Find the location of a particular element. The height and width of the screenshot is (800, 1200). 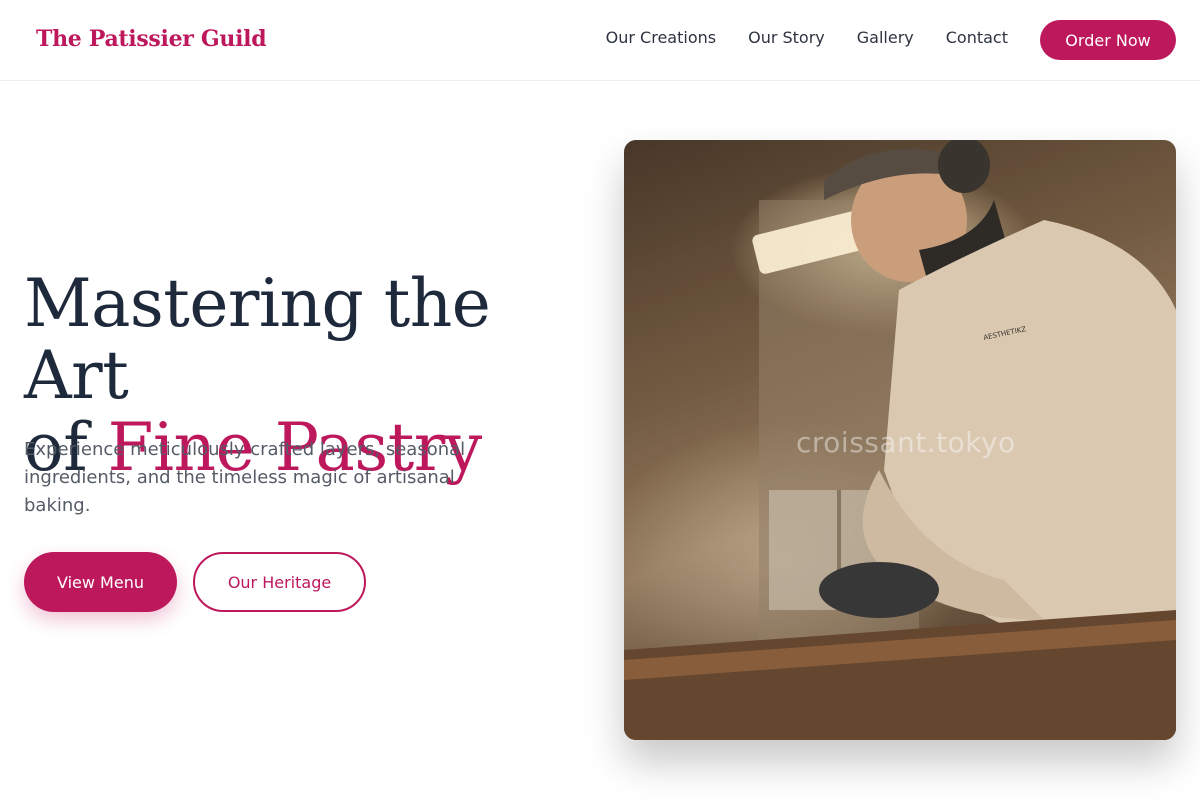

nav-link-our-story: Our Story is located at coordinates (786, 38).